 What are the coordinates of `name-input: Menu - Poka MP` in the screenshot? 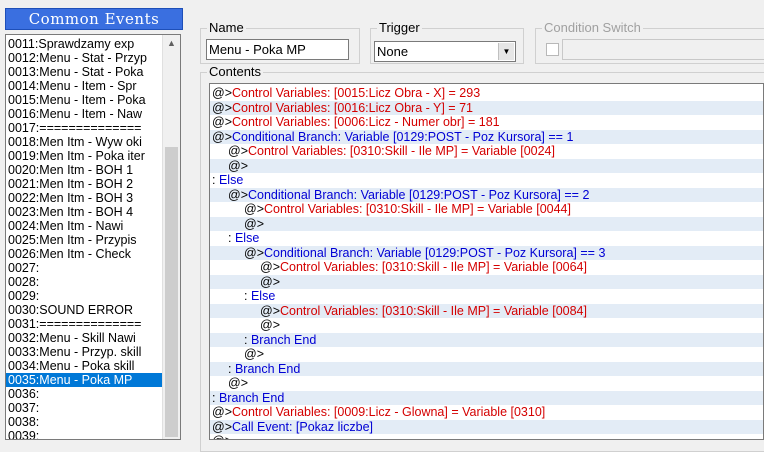 It's located at (277, 49).